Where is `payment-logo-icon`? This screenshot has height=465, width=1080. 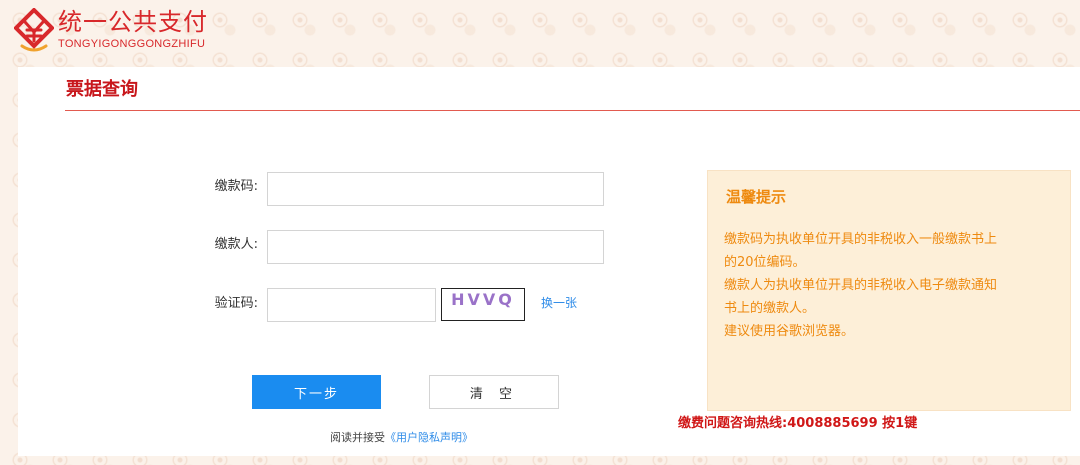 payment-logo-icon is located at coordinates (34, 30).